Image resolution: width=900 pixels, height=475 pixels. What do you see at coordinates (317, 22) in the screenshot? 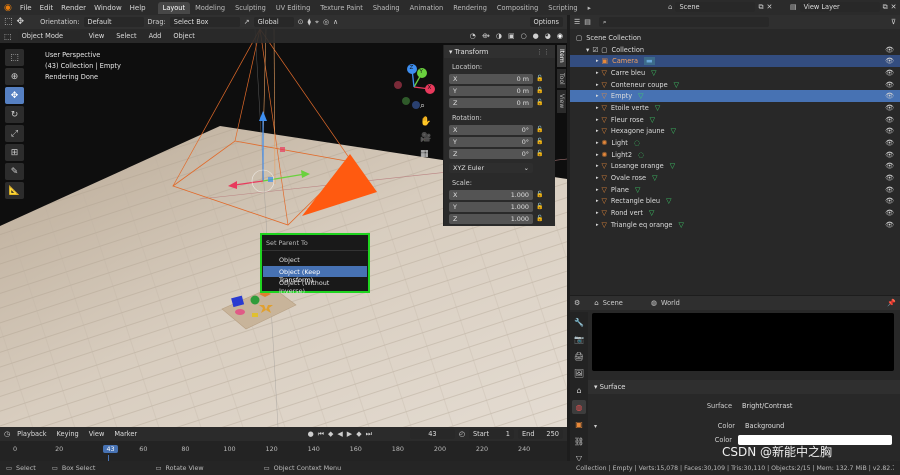
I see `snap-target-icon: ⌖` at bounding box center [317, 22].